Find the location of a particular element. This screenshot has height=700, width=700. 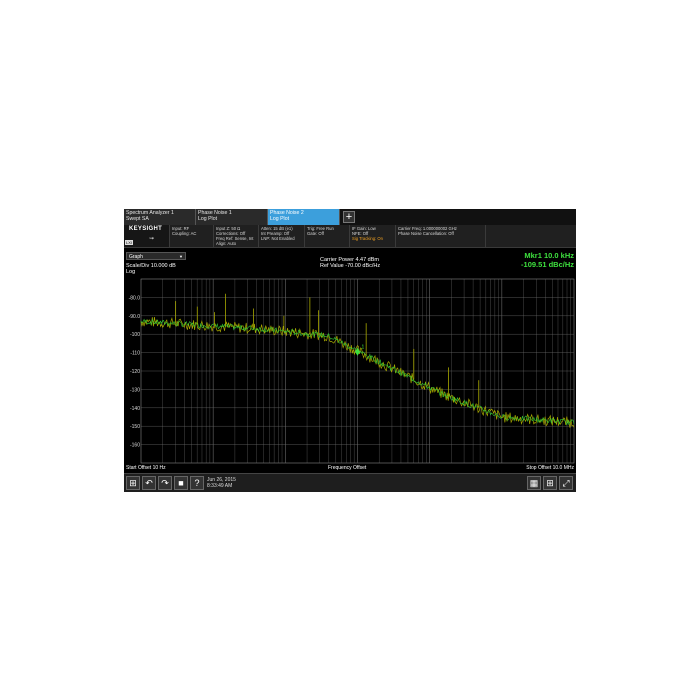

y-tick-label: -130 is located at coordinates (135, 390).